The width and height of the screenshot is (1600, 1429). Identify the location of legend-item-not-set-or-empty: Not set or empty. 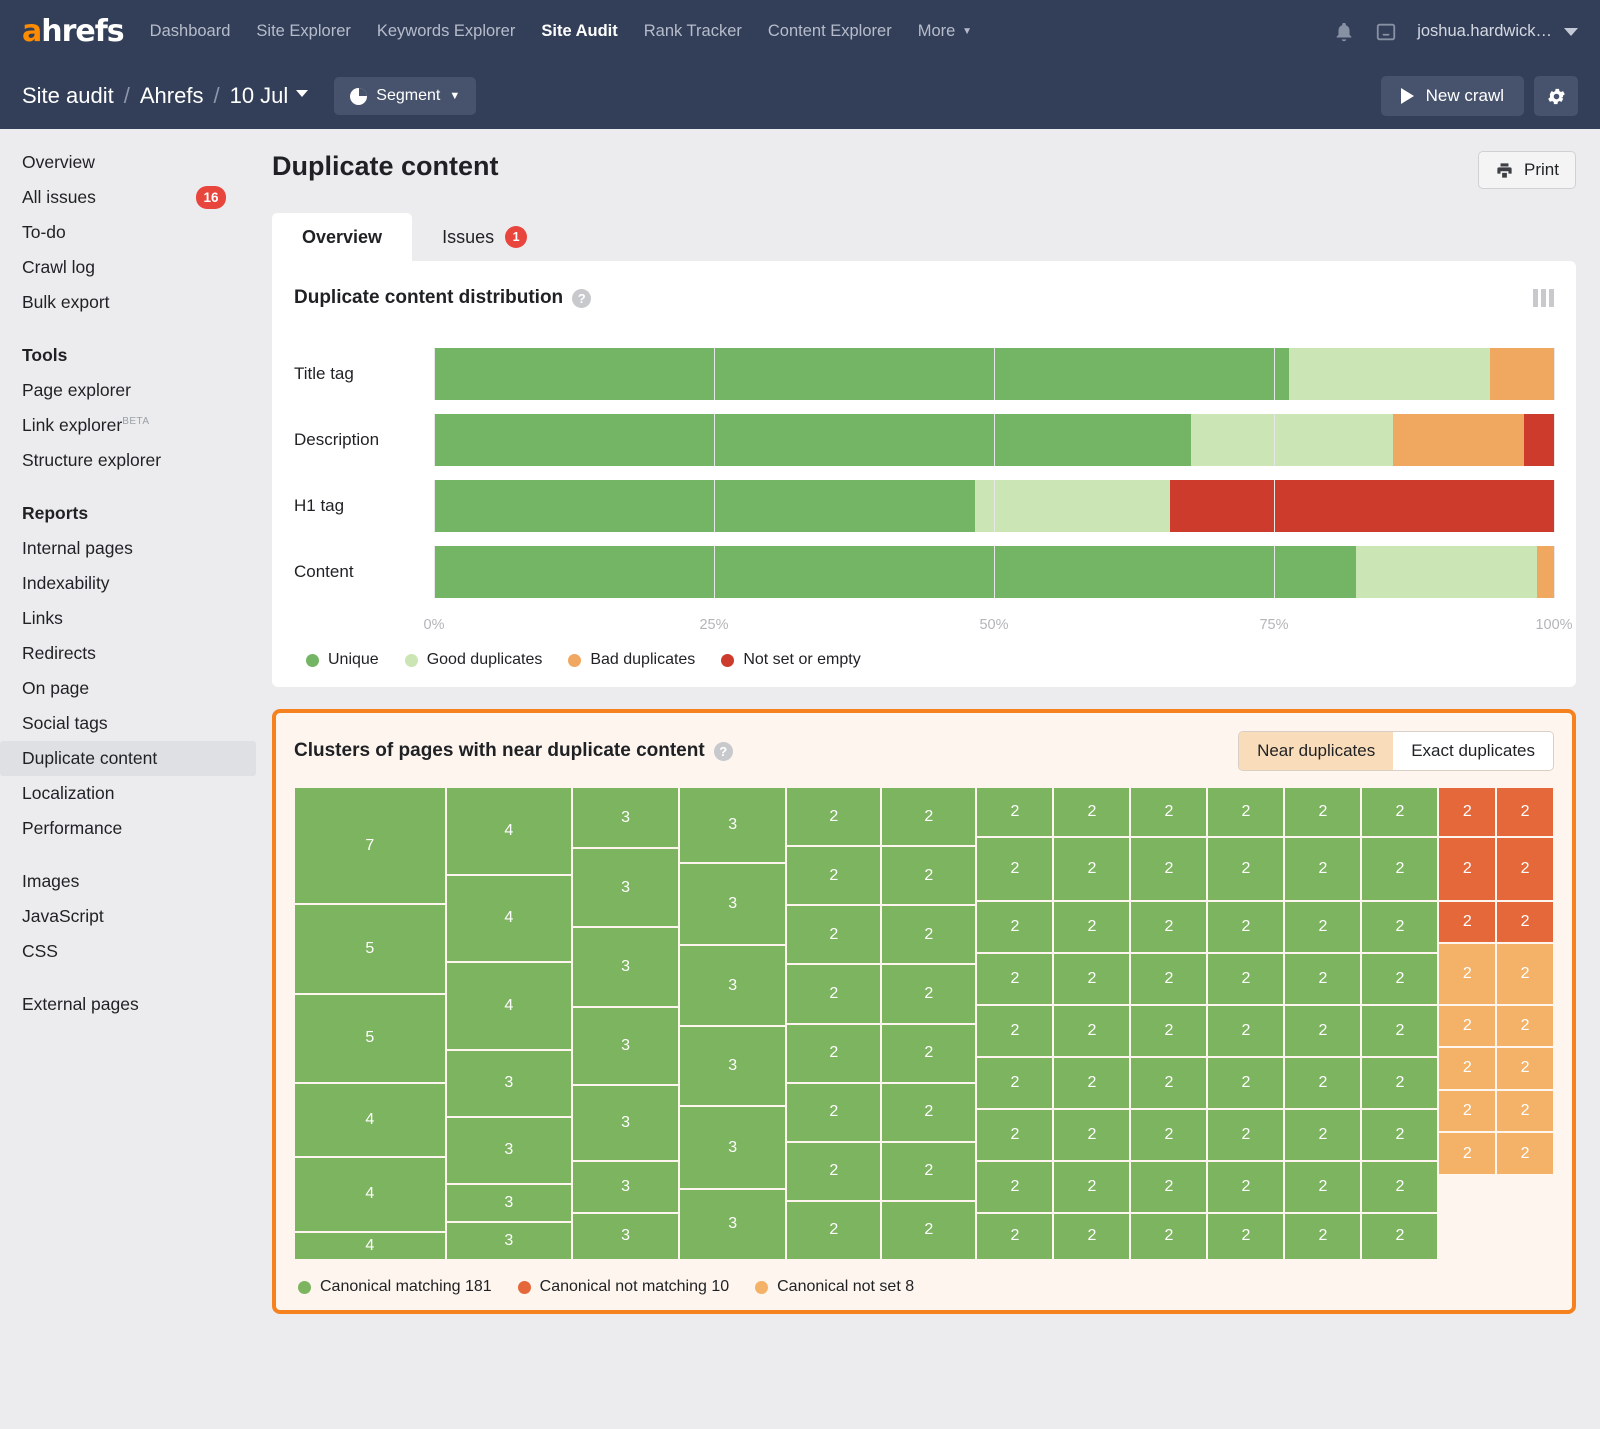
(791, 660).